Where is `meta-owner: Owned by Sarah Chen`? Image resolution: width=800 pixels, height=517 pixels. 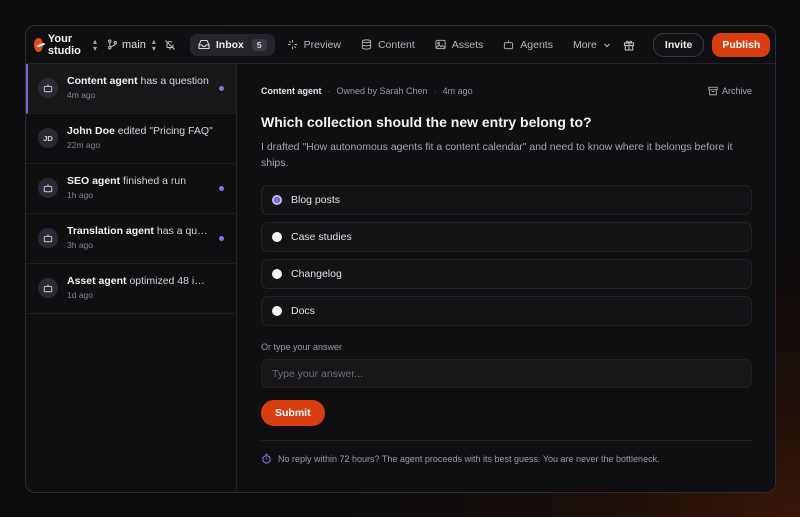 meta-owner: Owned by Sarah Chen is located at coordinates (382, 91).